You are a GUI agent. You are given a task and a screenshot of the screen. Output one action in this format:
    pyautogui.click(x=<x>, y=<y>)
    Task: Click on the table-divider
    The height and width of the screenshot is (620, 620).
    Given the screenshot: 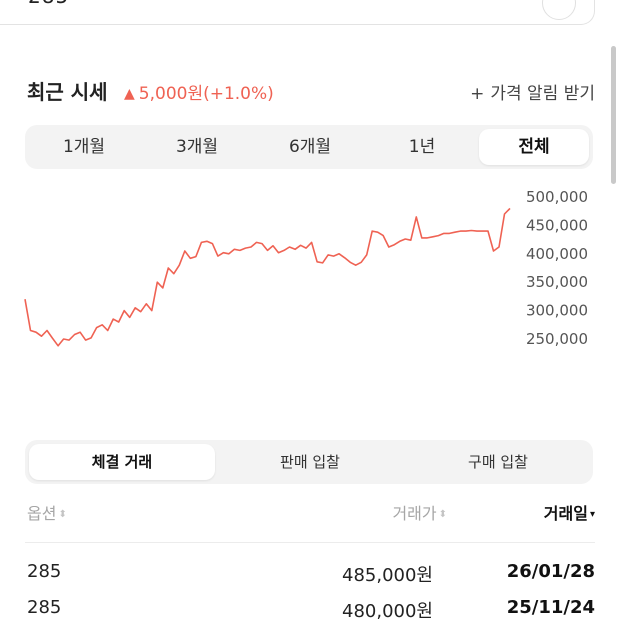 What is the action you would take?
    pyautogui.click(x=310, y=542)
    